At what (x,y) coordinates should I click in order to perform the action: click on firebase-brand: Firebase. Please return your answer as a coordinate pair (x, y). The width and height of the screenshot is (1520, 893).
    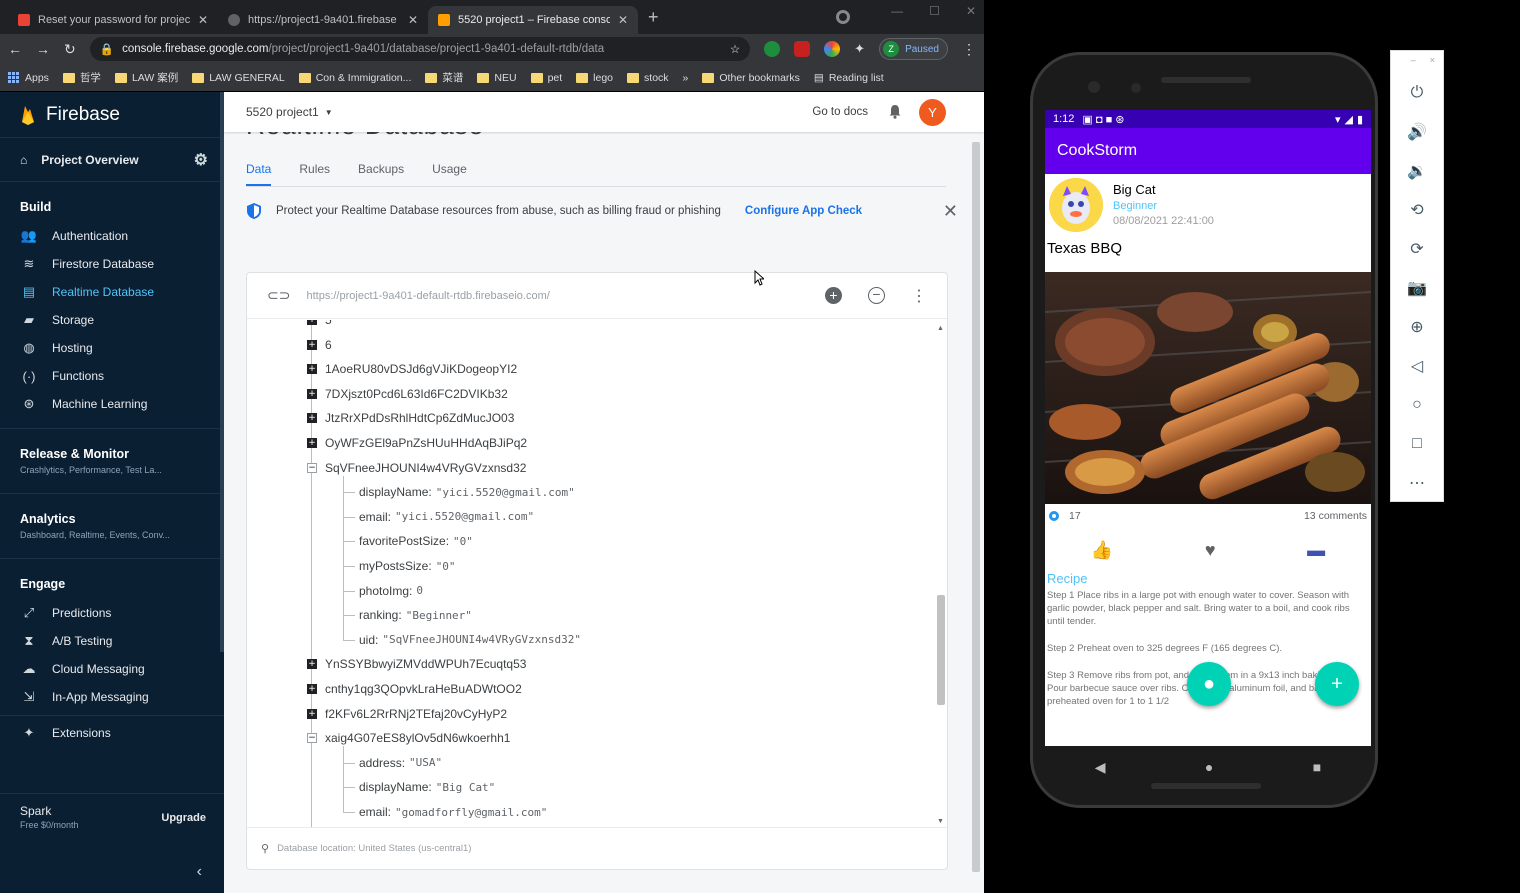
    Looking at the image, I should click on (112, 115).